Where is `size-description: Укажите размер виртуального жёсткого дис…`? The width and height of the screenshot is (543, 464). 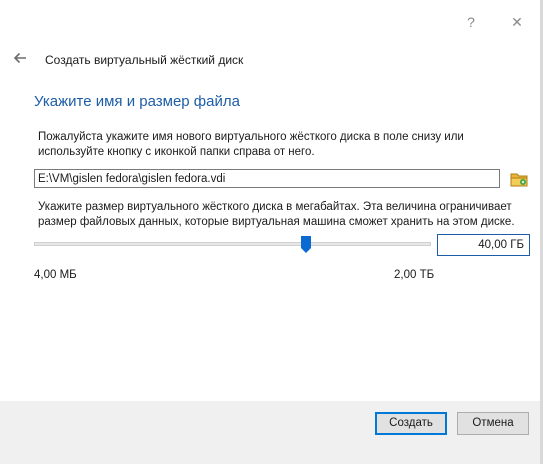 size-description: Укажите размер виртуального жёсткого дис… is located at coordinates (276, 214).